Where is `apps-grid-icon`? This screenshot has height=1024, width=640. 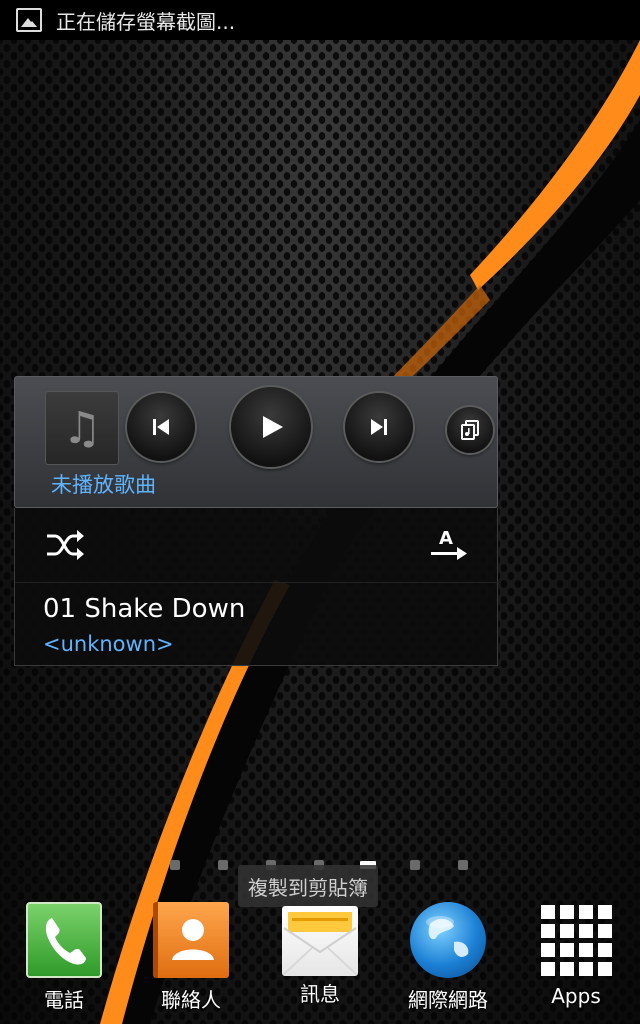 apps-grid-icon is located at coordinates (576, 940).